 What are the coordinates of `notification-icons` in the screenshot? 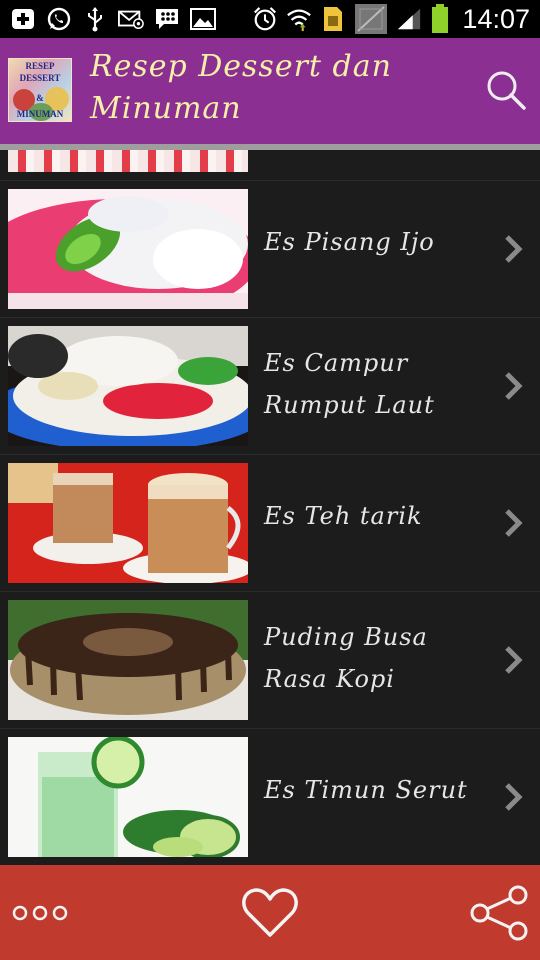 It's located at (113, 19).